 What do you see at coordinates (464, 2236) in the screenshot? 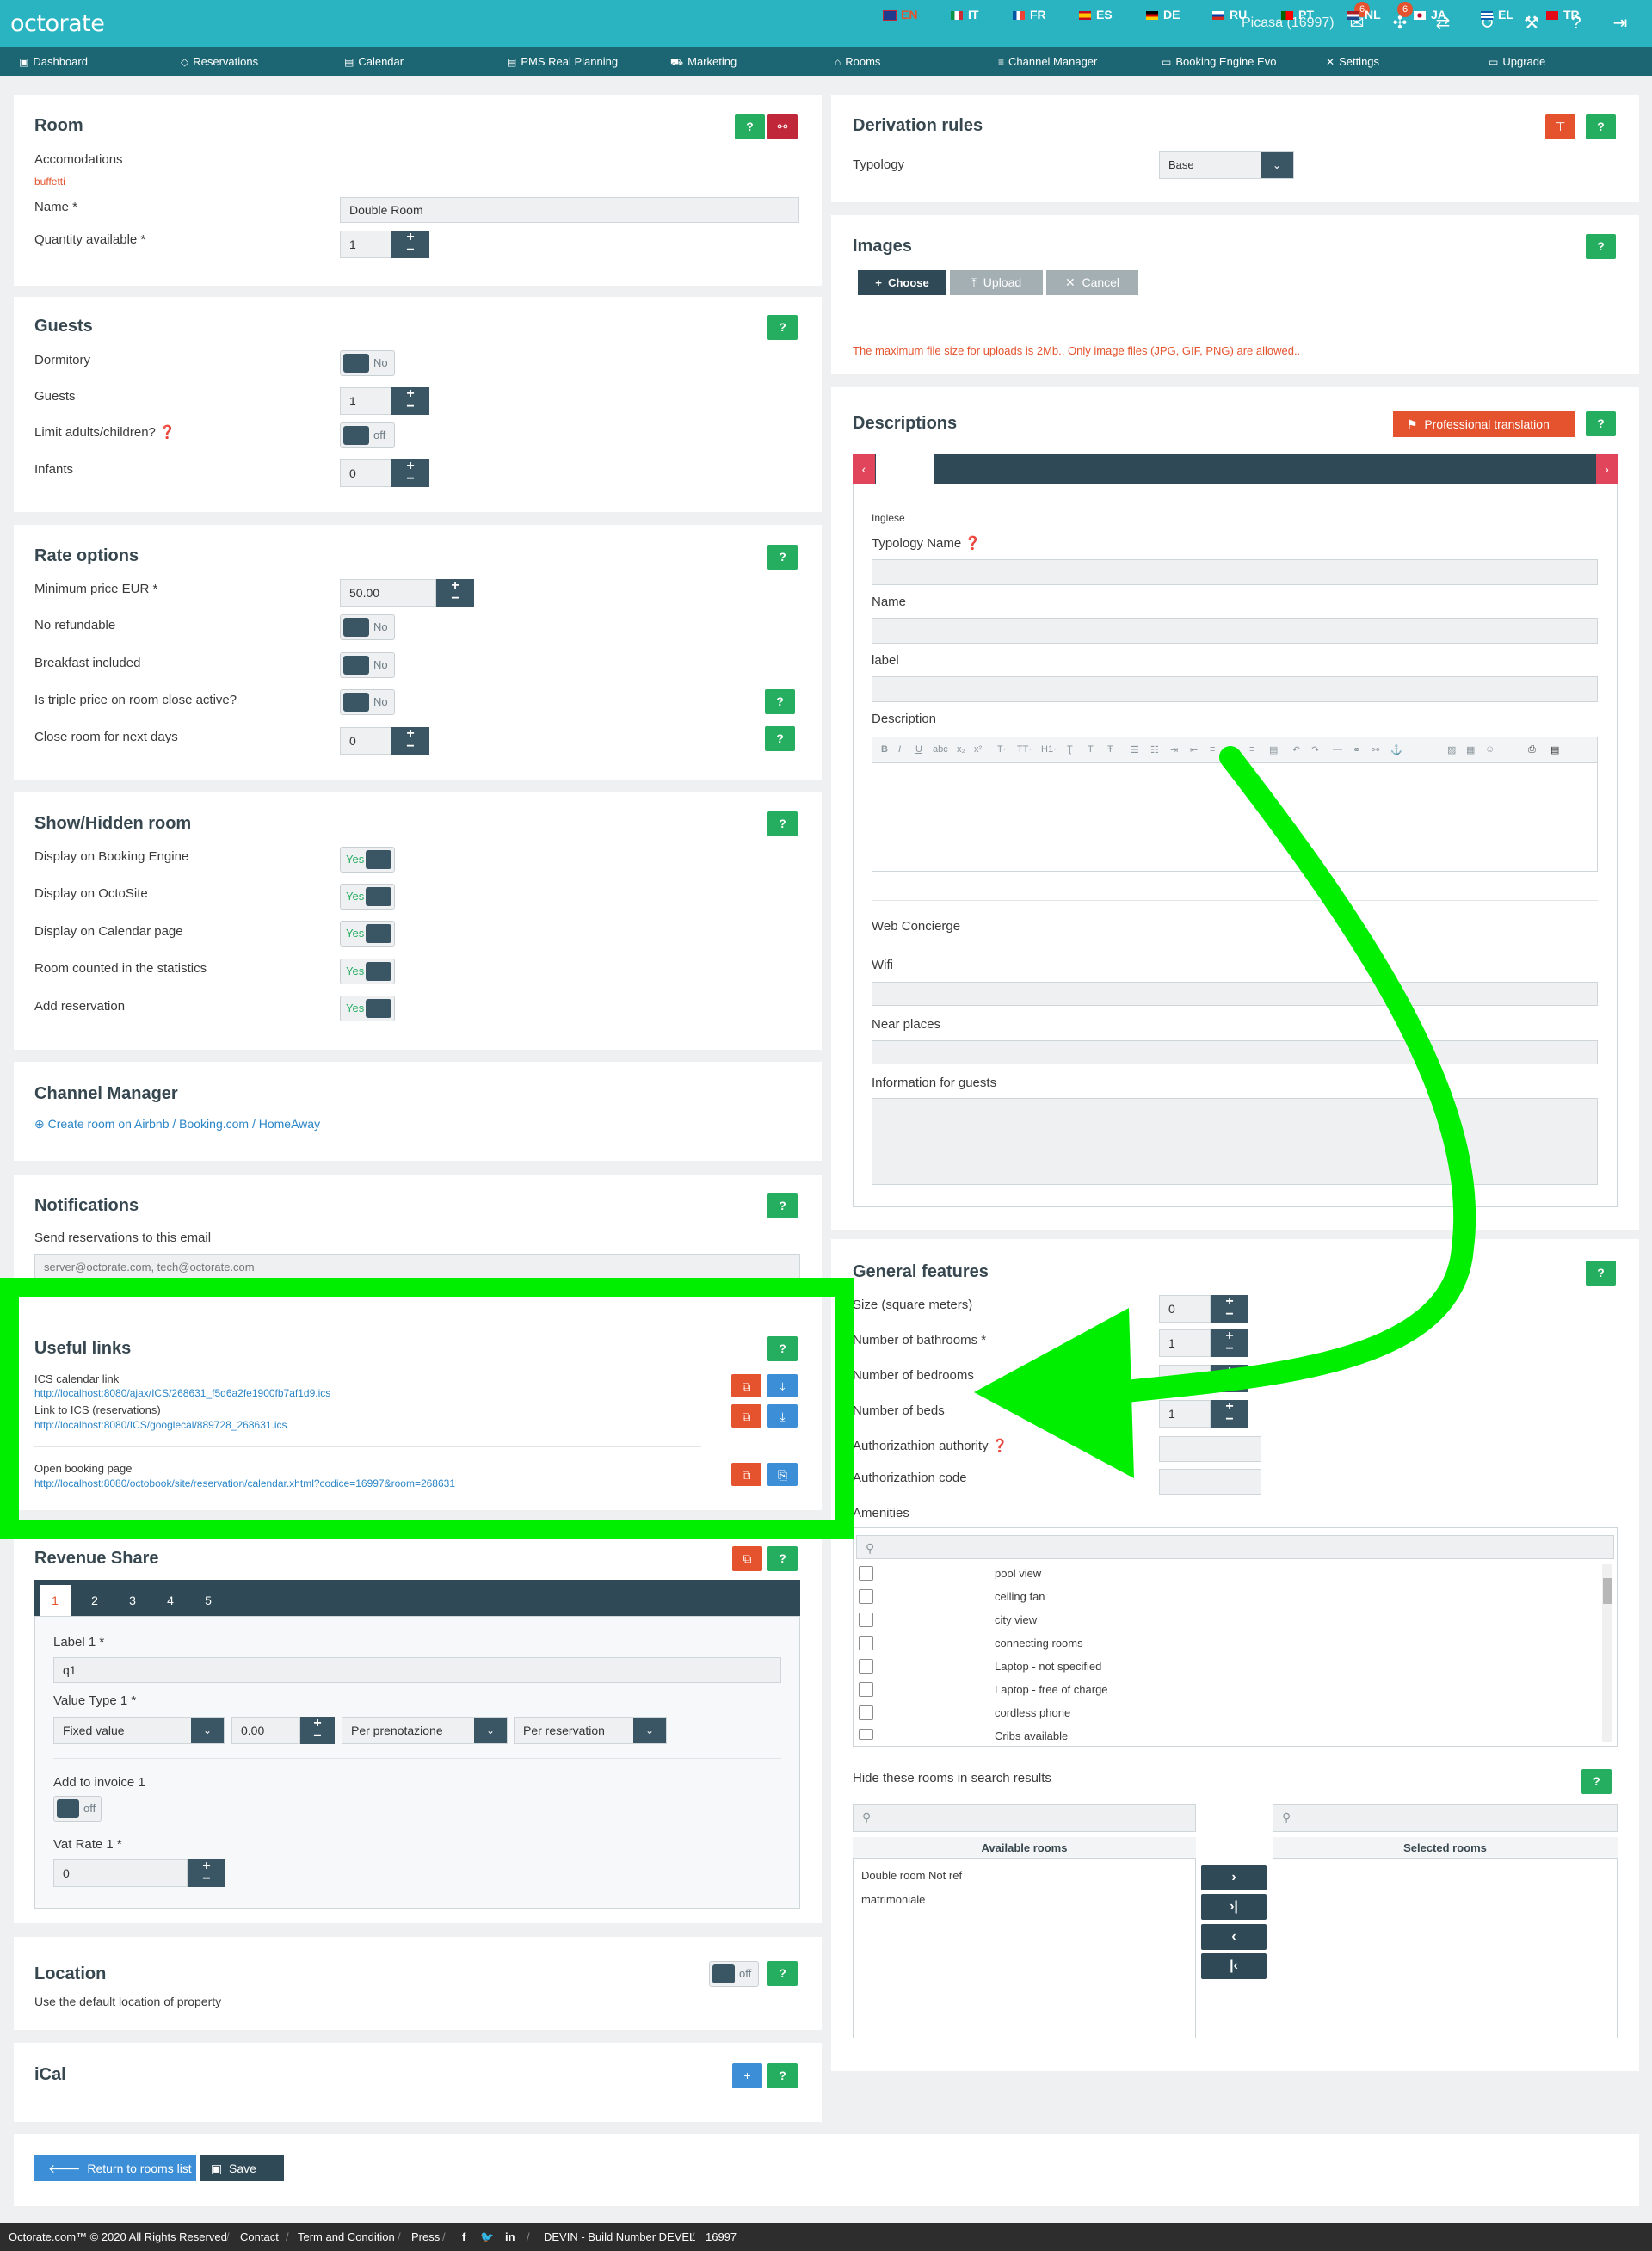
I see `facebook-icon: f` at bounding box center [464, 2236].